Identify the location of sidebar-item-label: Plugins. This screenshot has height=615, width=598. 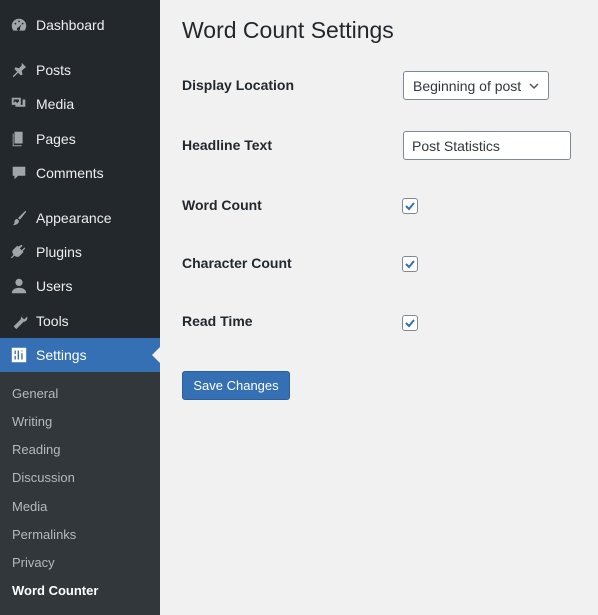
(59, 252).